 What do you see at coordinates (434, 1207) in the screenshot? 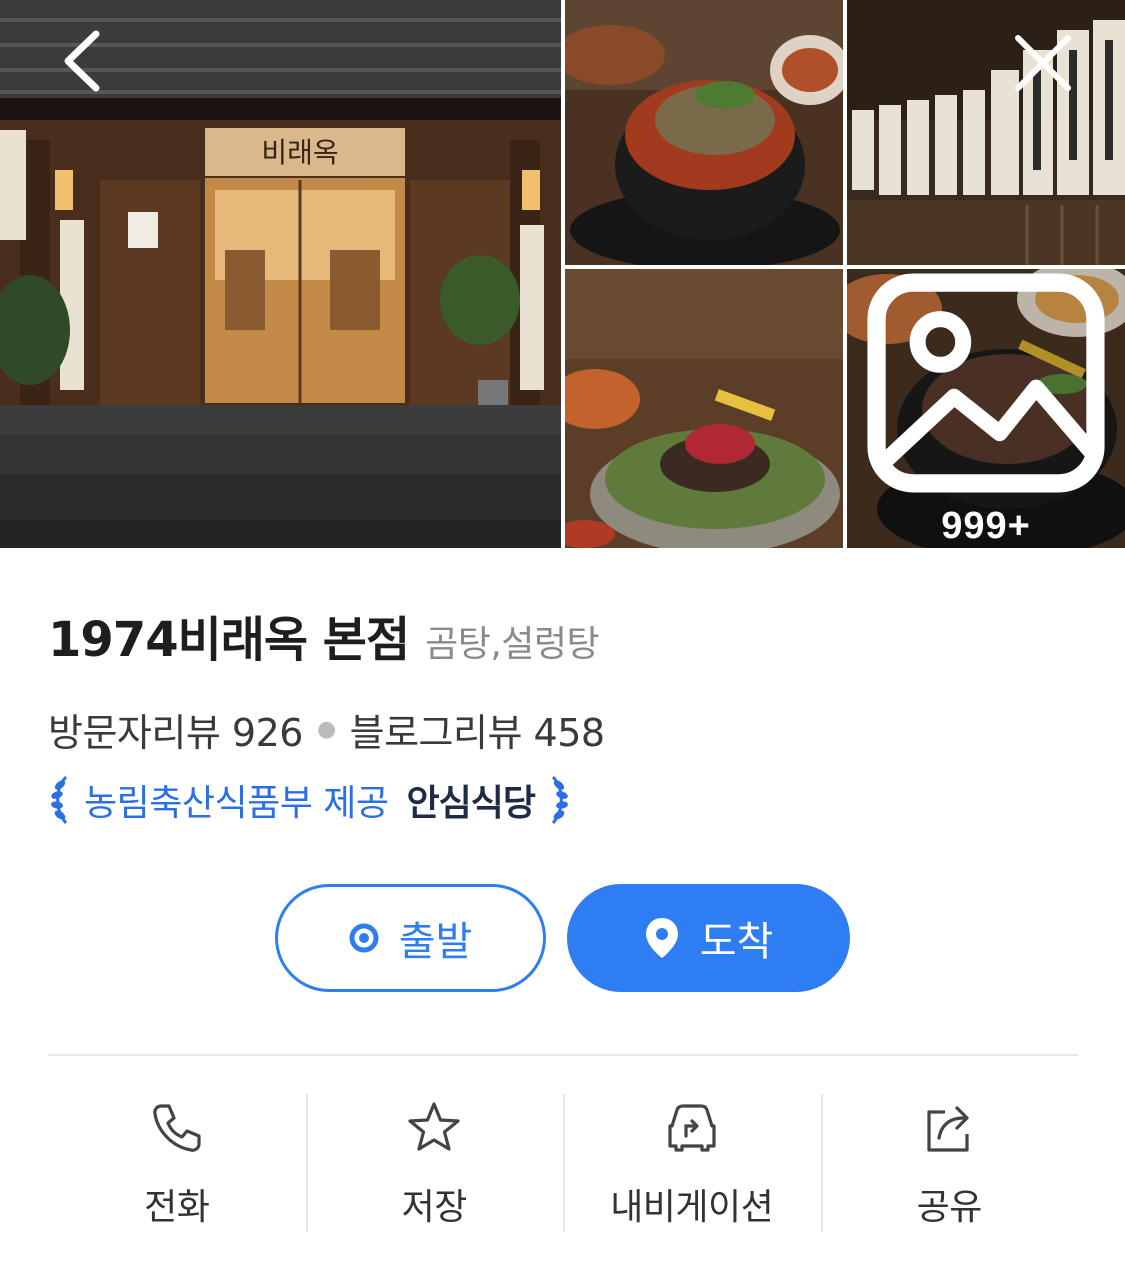
I see `save-label: 저장` at bounding box center [434, 1207].